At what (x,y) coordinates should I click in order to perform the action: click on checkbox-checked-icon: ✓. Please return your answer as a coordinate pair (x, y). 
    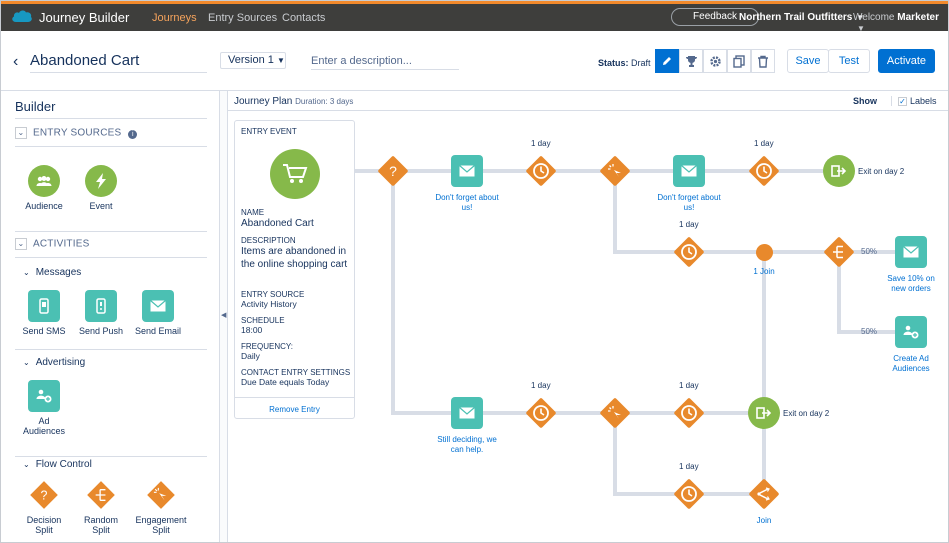
    Looking at the image, I should click on (902, 102).